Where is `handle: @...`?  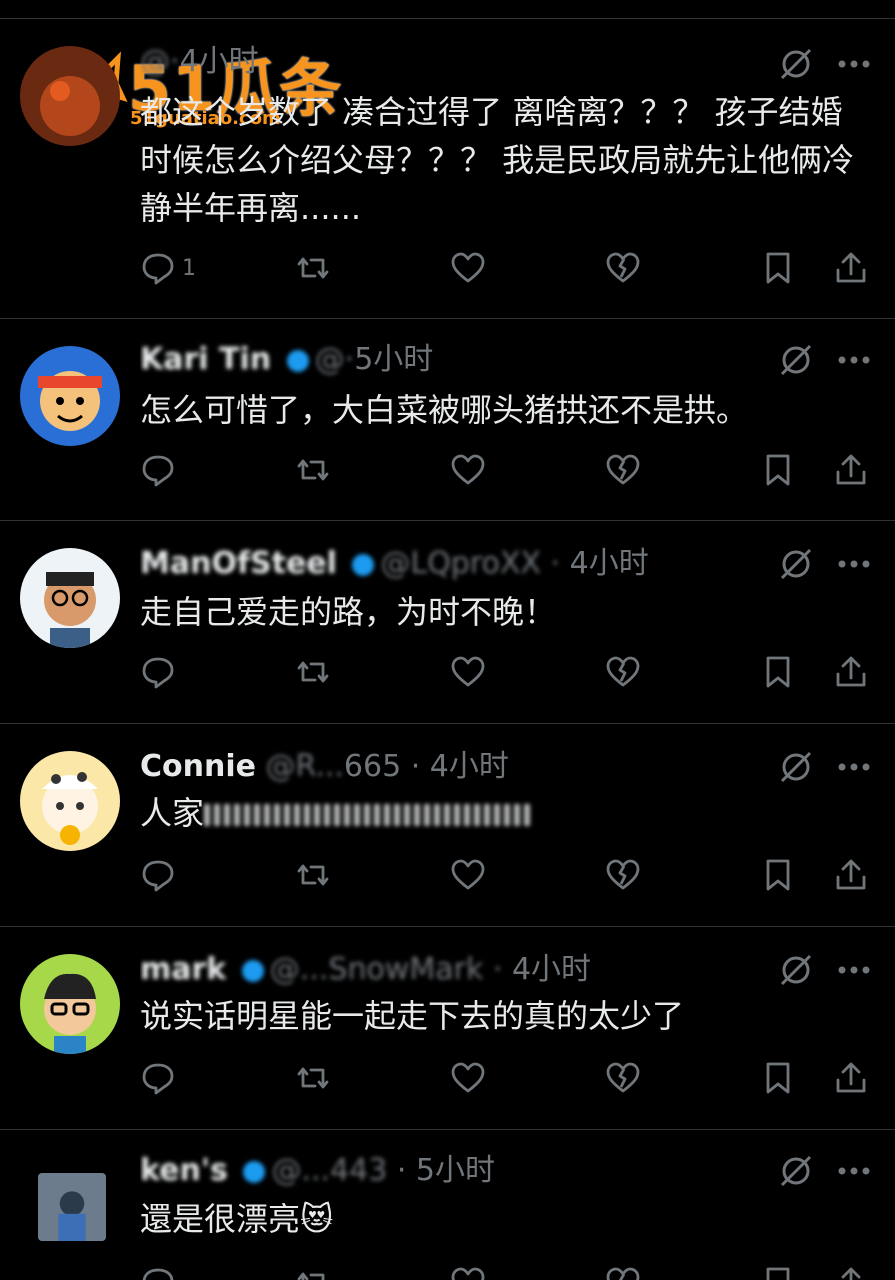 handle: @... is located at coordinates (300, 1170).